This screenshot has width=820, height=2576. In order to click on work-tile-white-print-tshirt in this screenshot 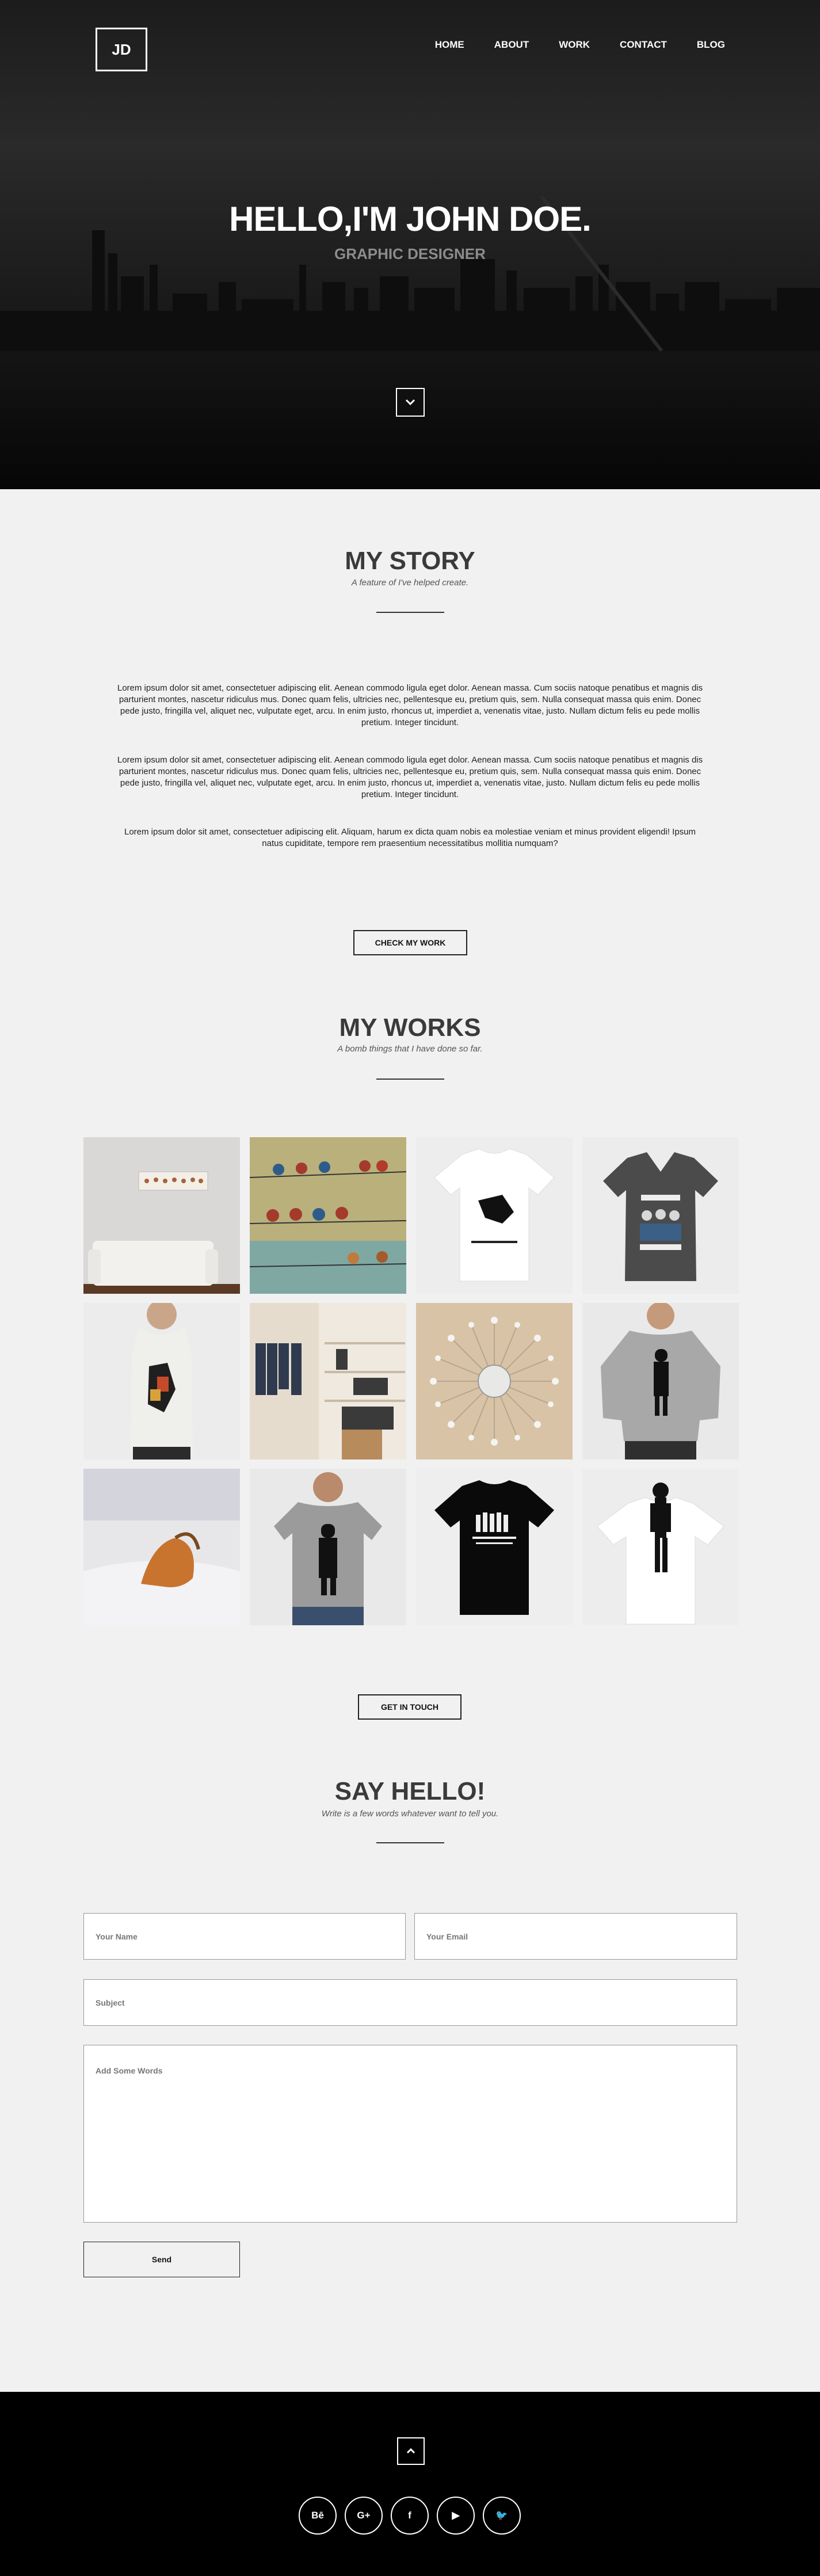, I will do `click(660, 1547)`.